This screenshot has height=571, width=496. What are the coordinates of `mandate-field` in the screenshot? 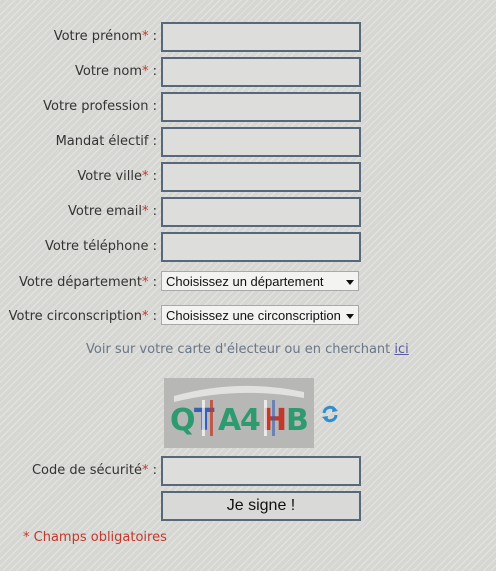 It's located at (261, 142).